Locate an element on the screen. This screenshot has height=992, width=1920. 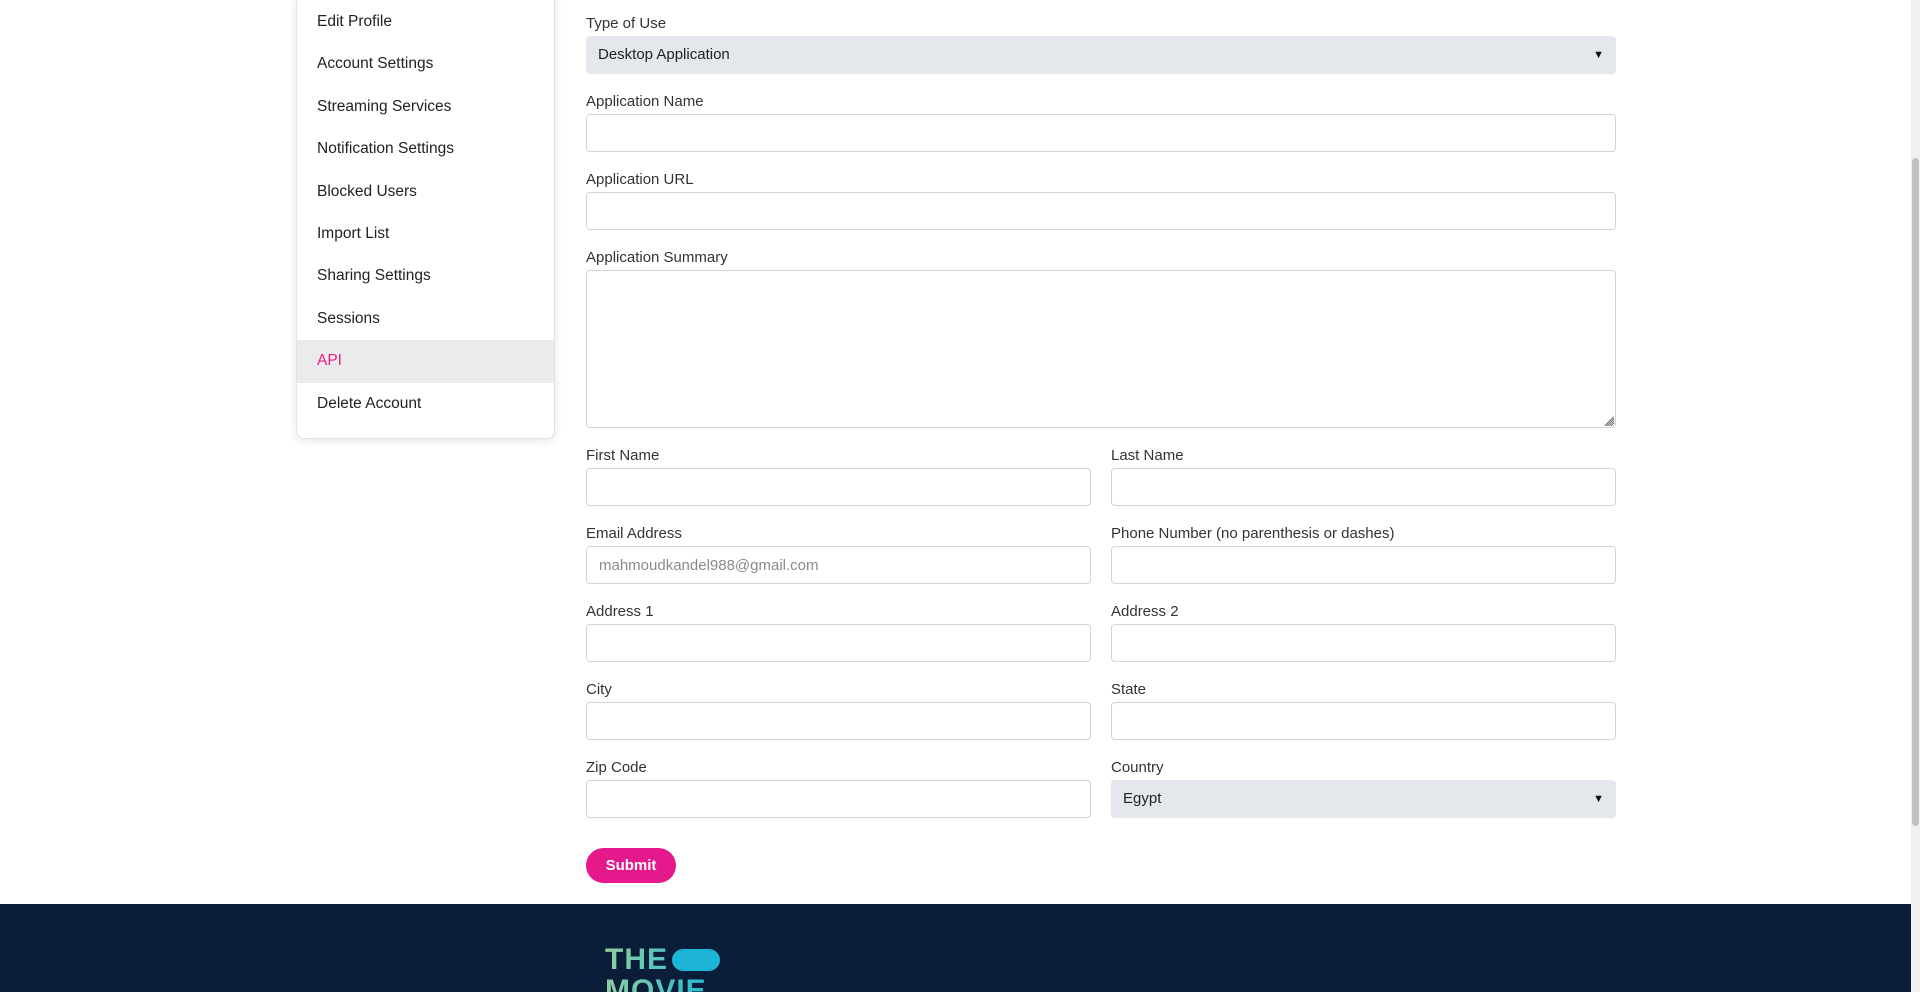
application-summary-wrapper is located at coordinates (1101, 349).